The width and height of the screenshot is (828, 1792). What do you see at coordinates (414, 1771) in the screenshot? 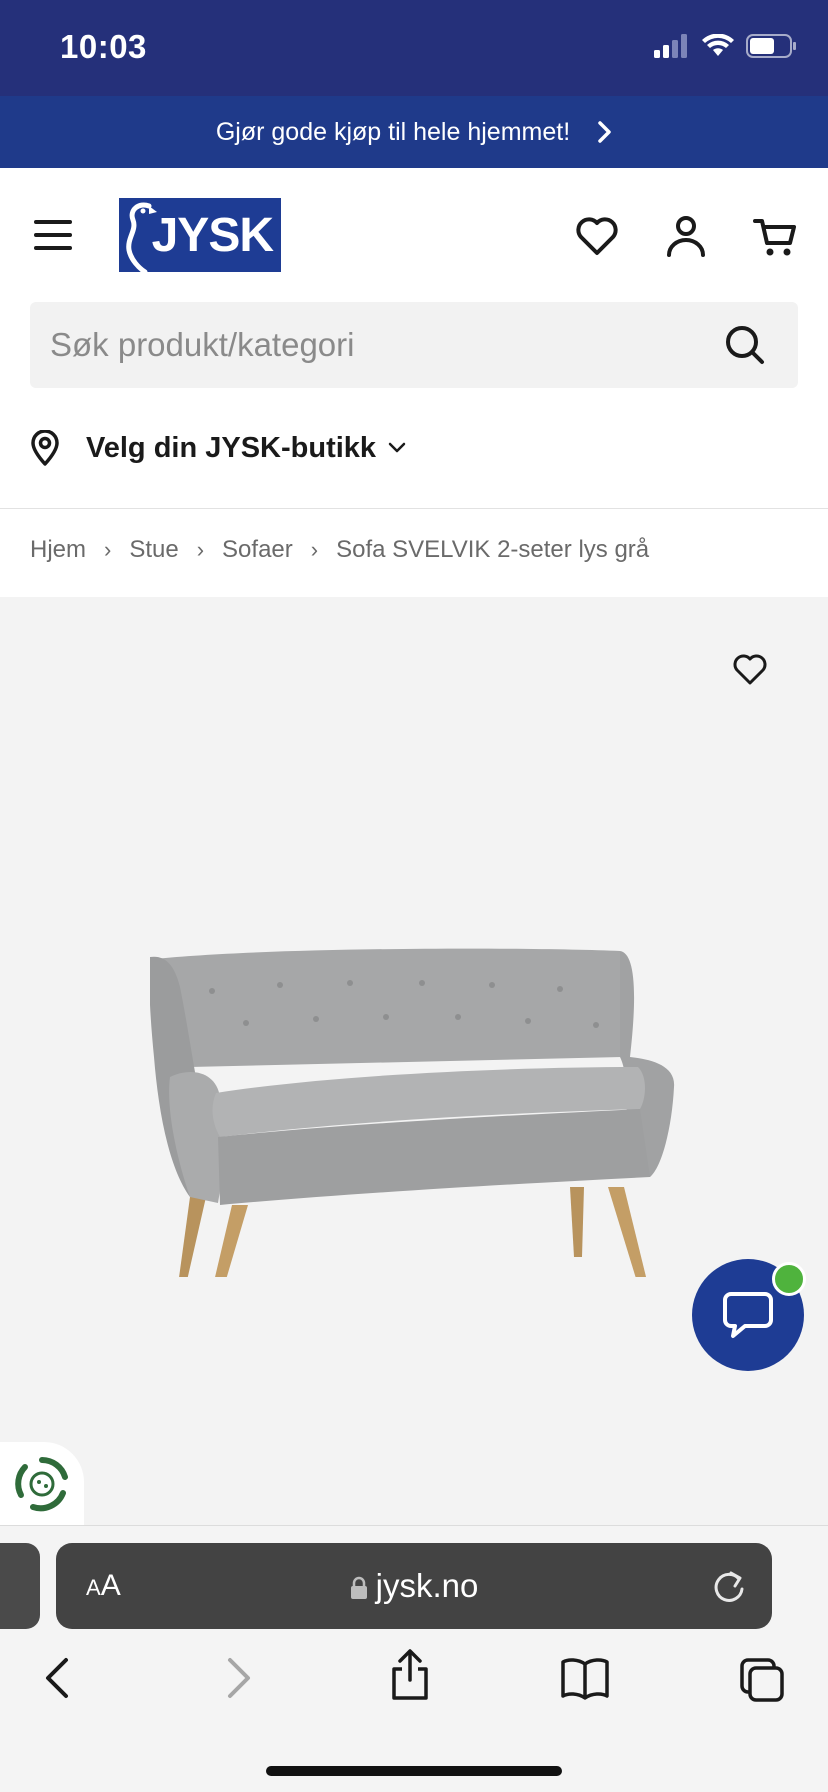
I see `home-indicator` at bounding box center [414, 1771].